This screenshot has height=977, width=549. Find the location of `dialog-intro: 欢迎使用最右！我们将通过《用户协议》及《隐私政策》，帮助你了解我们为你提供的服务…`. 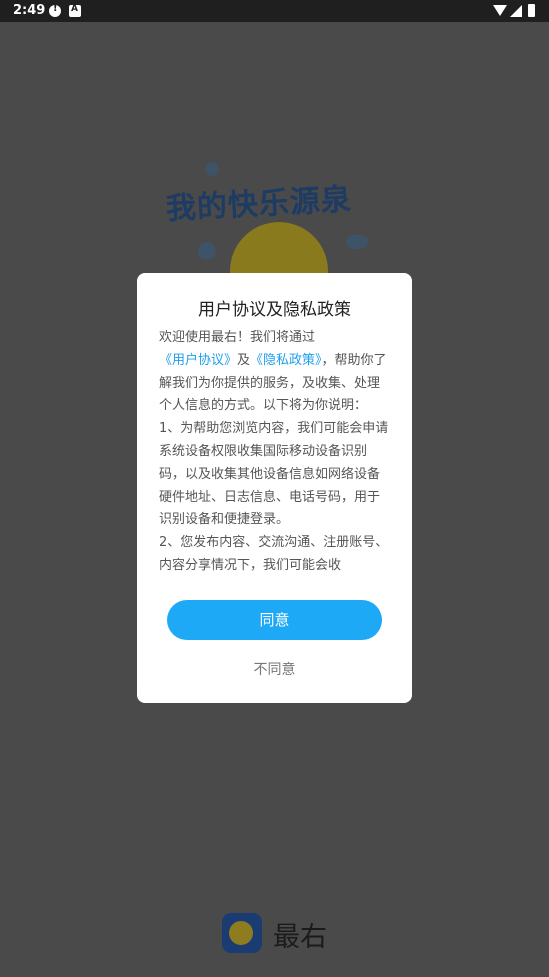

dialog-intro: 欢迎使用最右！我们将通过《用户协议》及《隐私政策》，帮助你了解我们为你提供的服务… is located at coordinates (275, 372).